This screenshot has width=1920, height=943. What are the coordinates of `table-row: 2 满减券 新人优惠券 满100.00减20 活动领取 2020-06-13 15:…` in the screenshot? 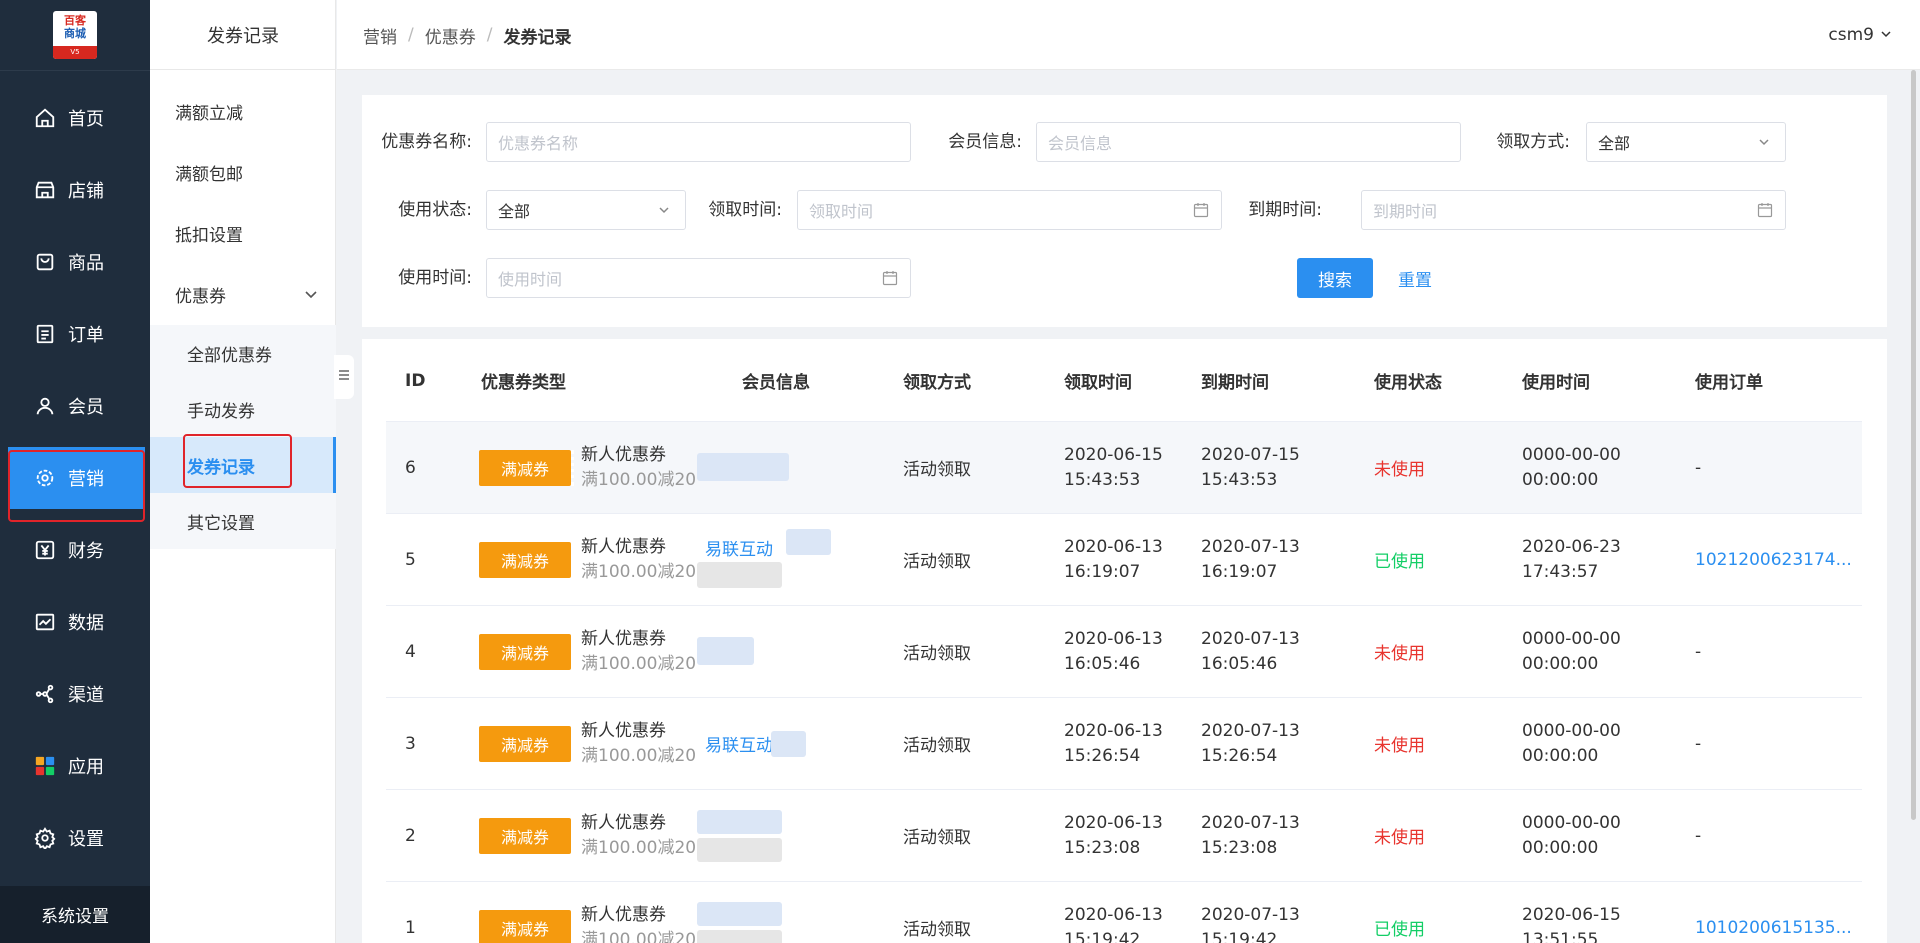 It's located at (1124, 836).